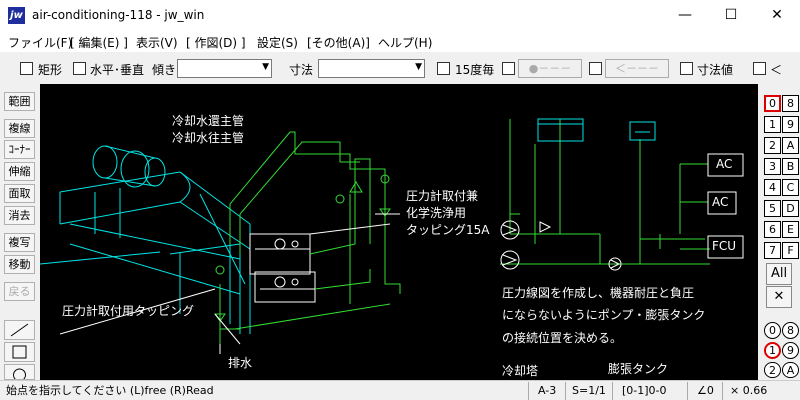 This screenshot has width=800, height=400. I want to click on layer-group-b-button: B, so click(790, 166).